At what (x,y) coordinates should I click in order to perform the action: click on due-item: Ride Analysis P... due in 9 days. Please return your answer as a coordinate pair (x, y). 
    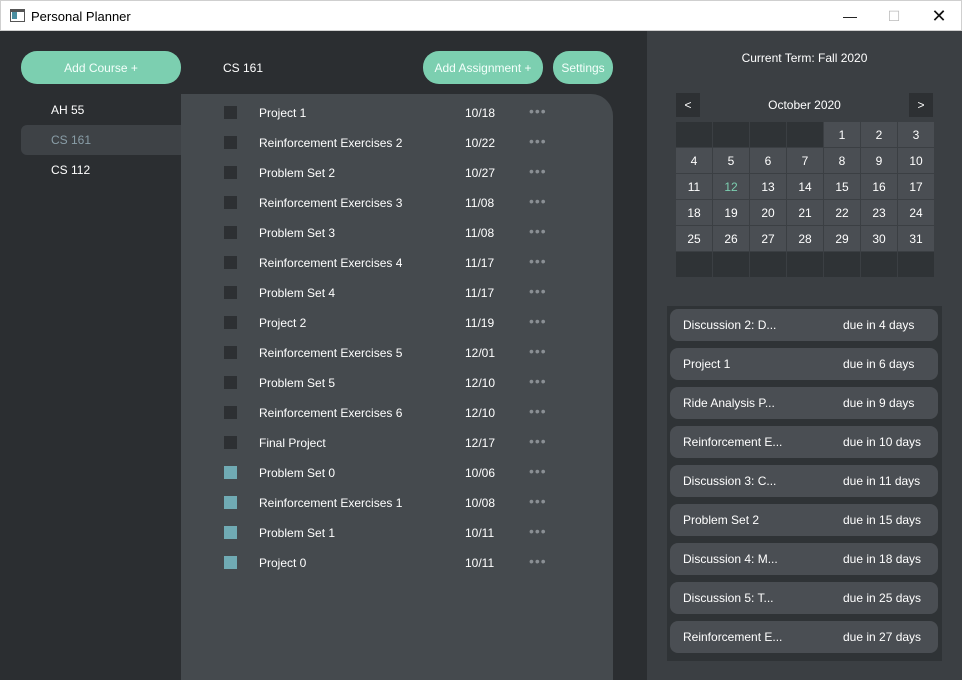
    Looking at the image, I should click on (804, 403).